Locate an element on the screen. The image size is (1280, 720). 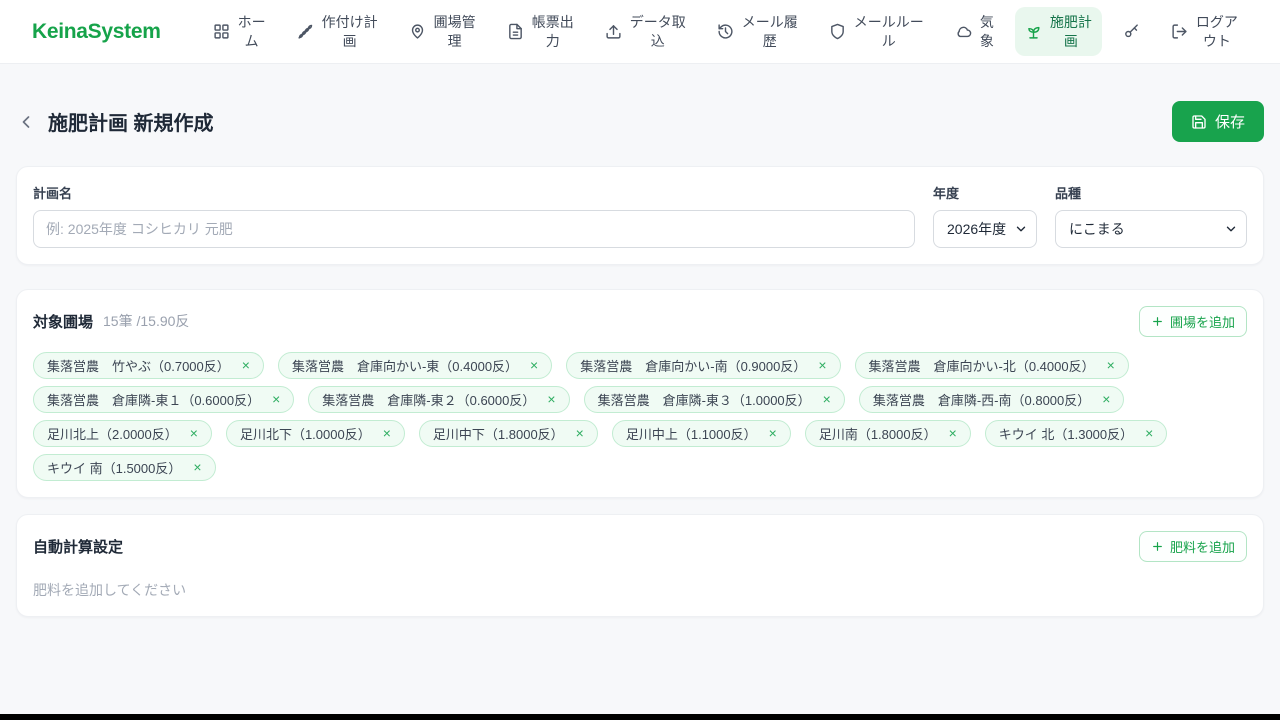
field-tag: 集落営農 倉庫向かい-北（0.4000反） × is located at coordinates (991, 365).